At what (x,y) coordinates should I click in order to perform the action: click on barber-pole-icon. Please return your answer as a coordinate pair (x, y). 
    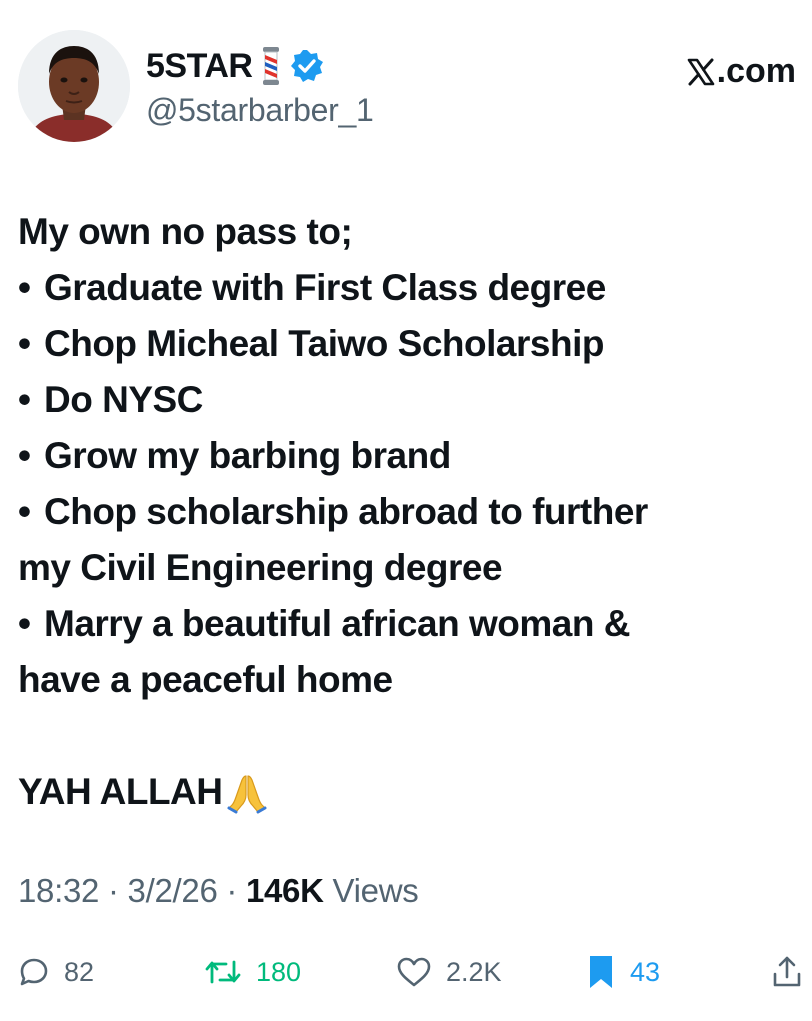
    Looking at the image, I should click on (271, 66).